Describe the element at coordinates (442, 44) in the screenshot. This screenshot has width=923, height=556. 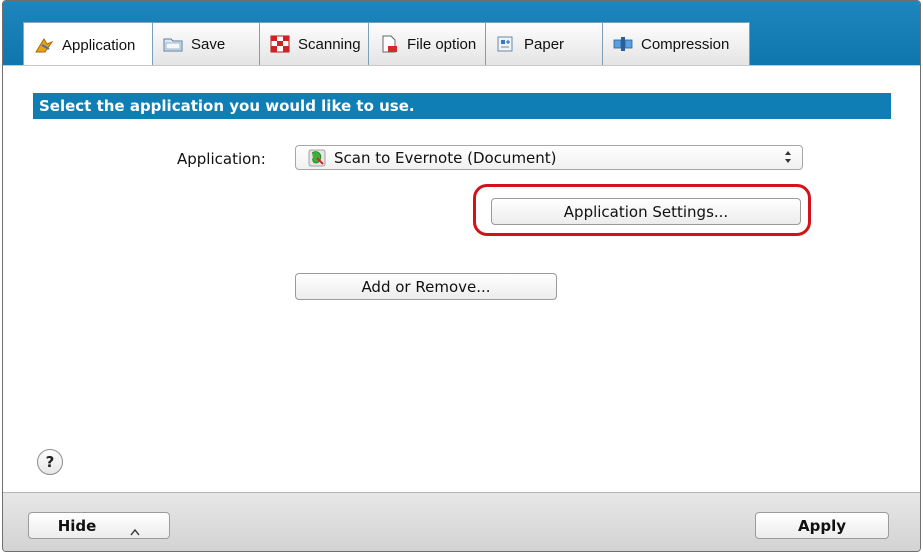
I see `tab-label: File option` at that location.